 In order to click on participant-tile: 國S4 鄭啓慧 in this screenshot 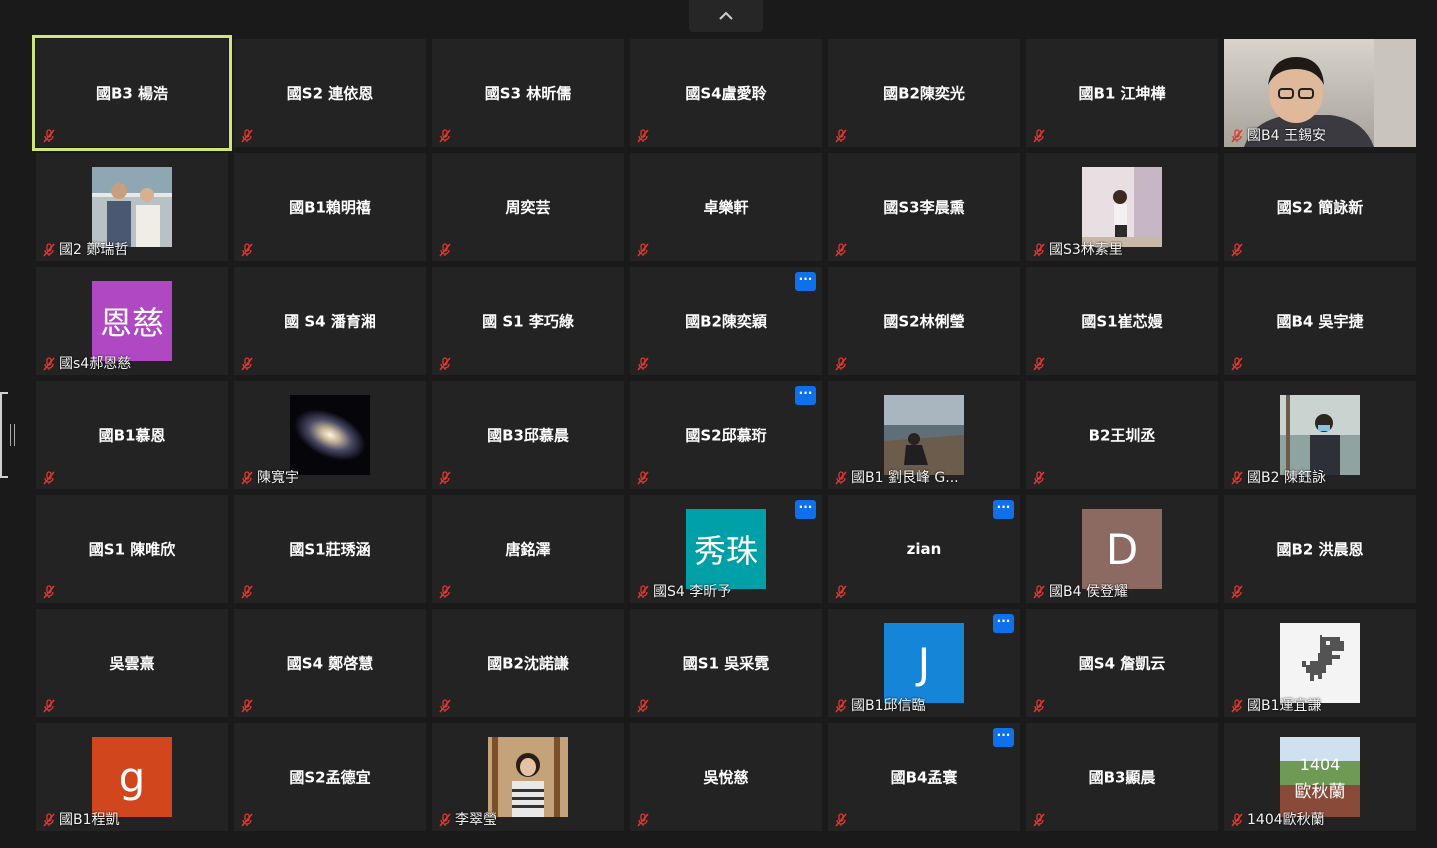, I will do `click(330, 663)`.